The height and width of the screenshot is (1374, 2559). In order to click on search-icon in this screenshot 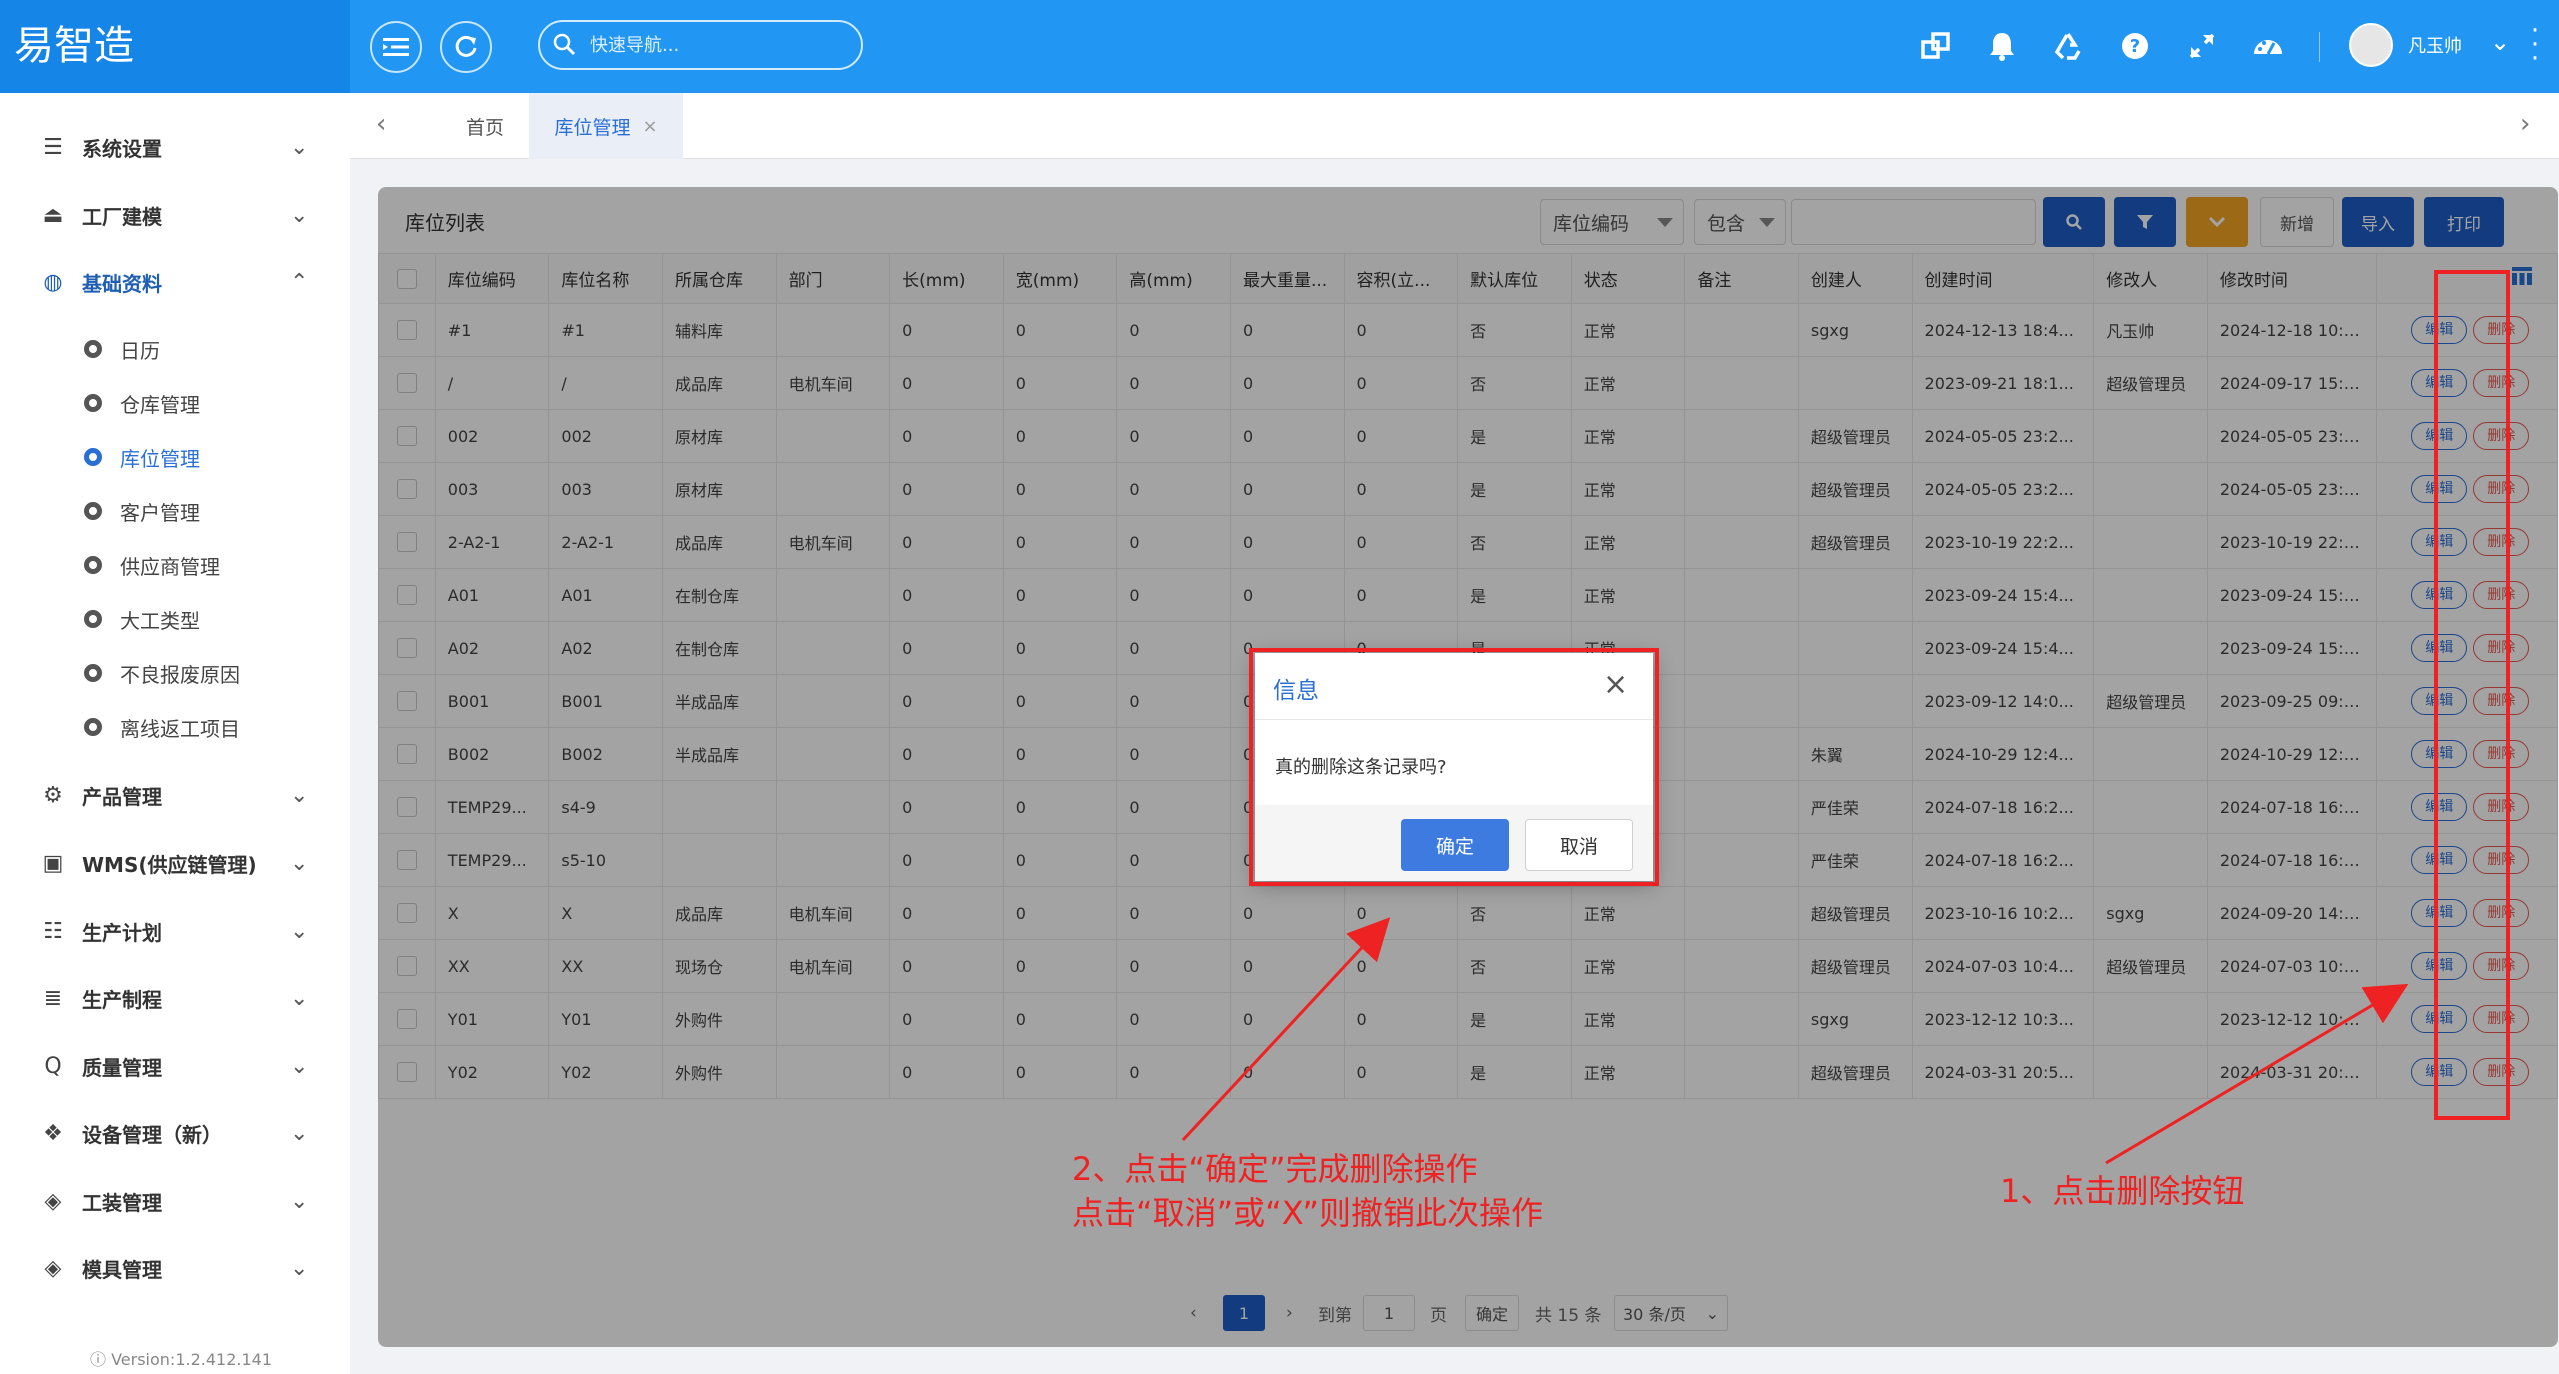, I will do `click(564, 44)`.